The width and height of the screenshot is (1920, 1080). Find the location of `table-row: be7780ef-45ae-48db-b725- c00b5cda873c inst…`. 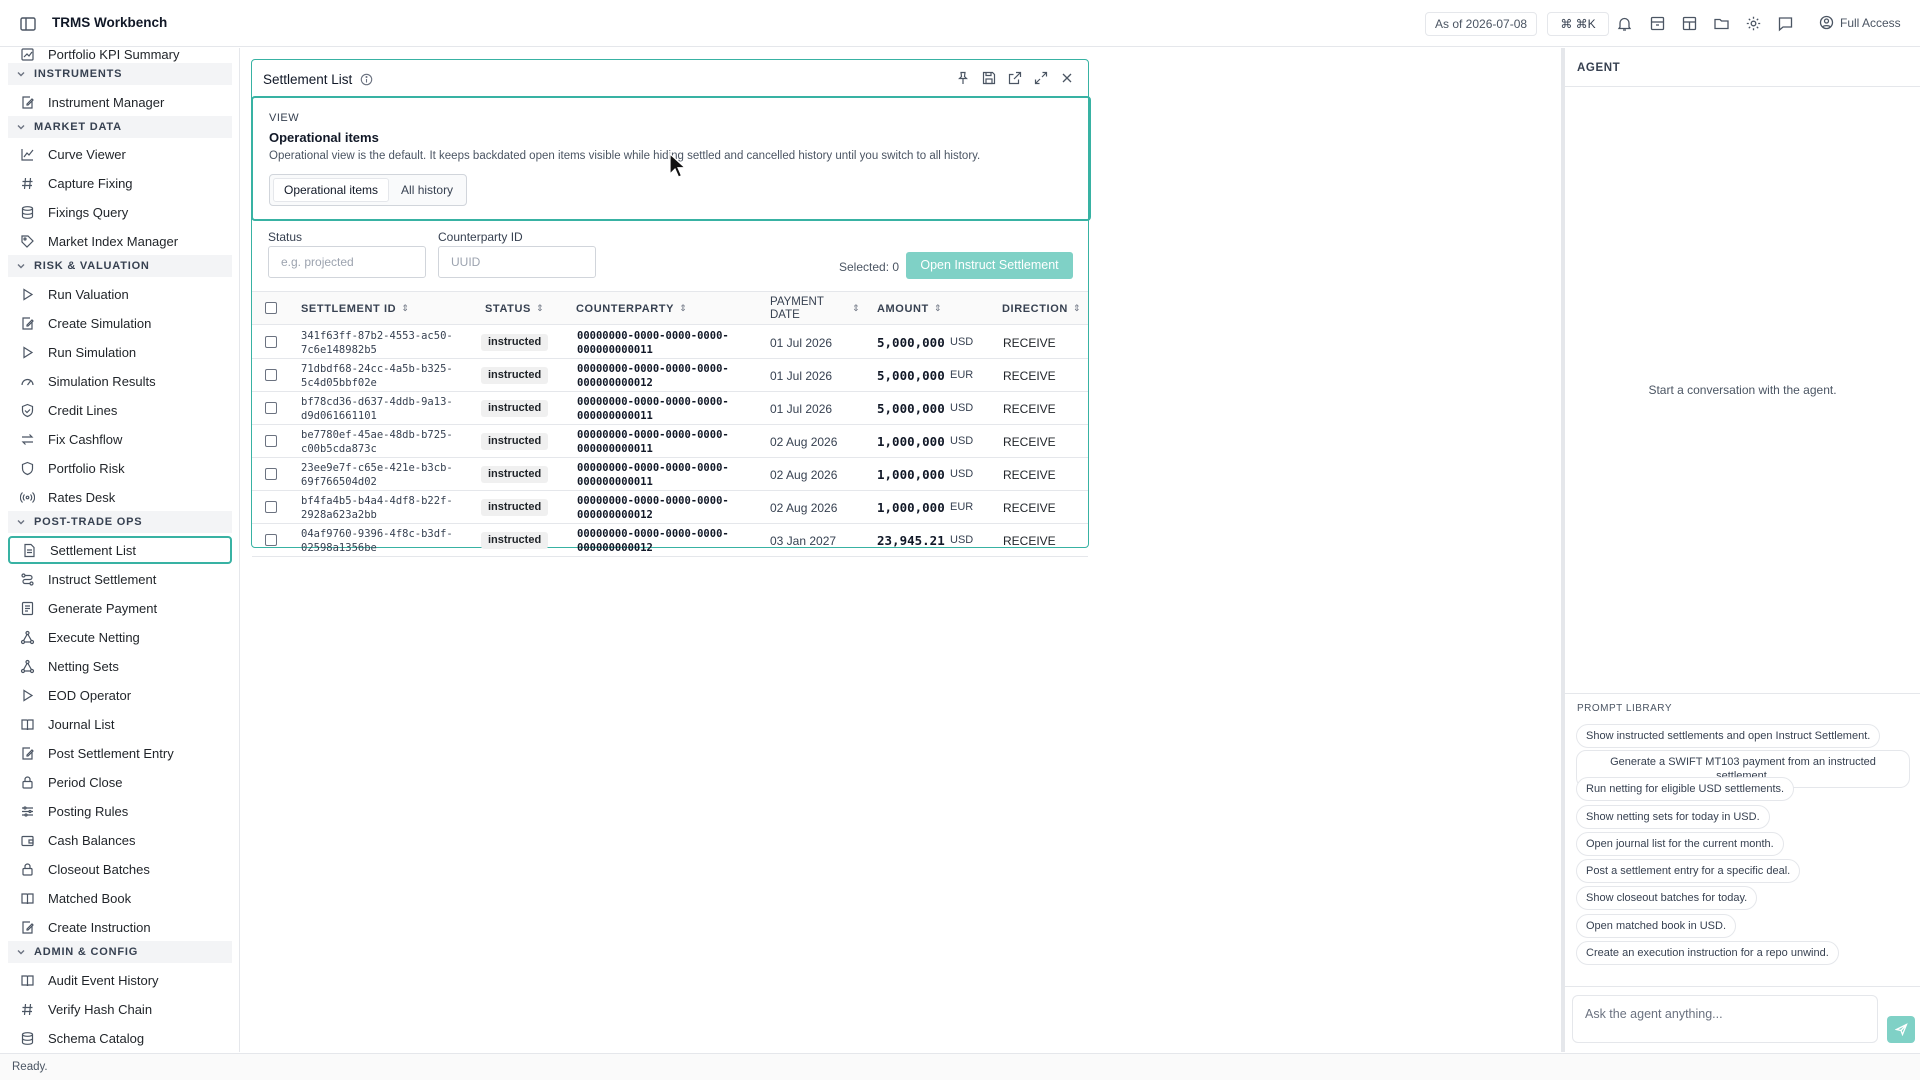

table-row: be7780ef-45ae-48db-b725- c00b5cda873c inst… is located at coordinates (670, 441).